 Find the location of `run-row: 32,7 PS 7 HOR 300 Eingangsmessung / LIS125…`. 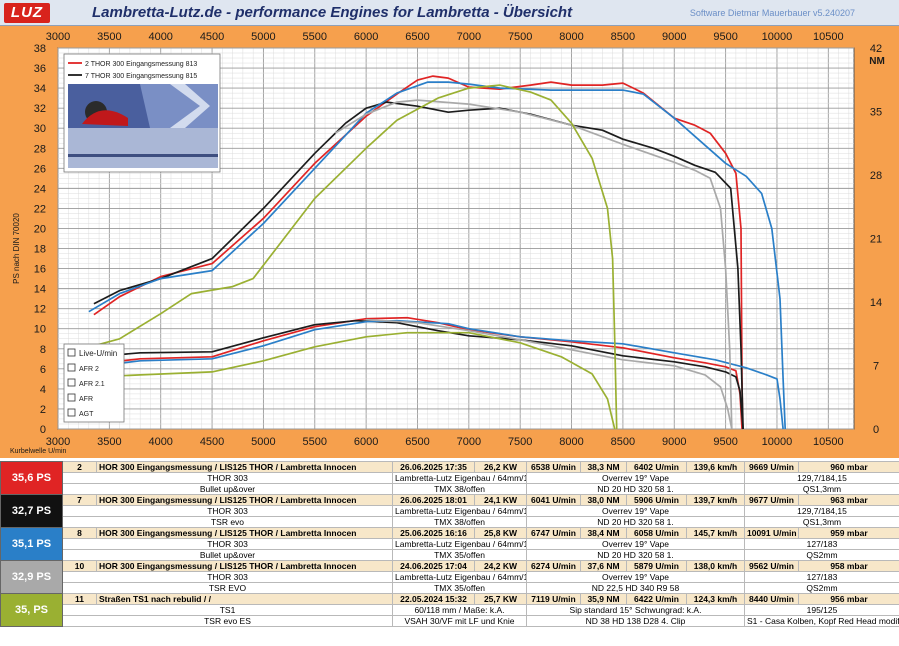

run-row: 32,7 PS 7 HOR 300 Eingangsmessung / LIS125… is located at coordinates (449, 511).